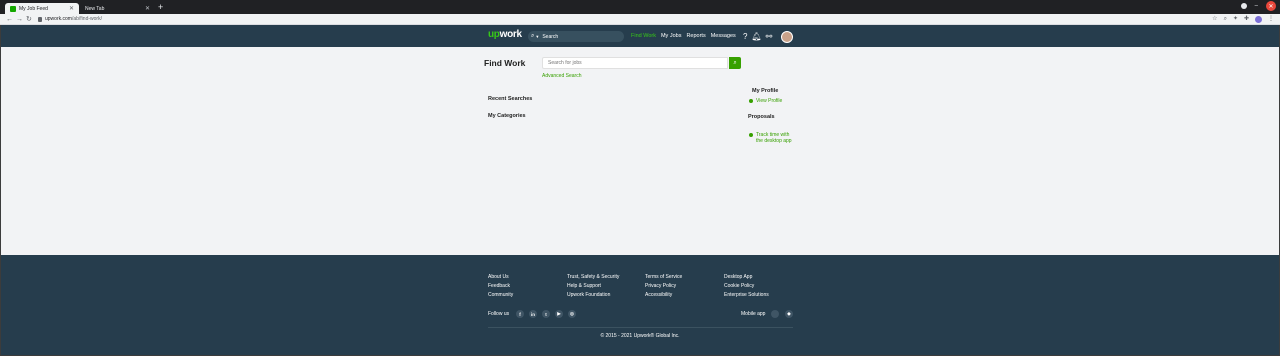 The width and height of the screenshot is (1280, 356). Describe the element at coordinates (683, 36) in the screenshot. I see `header-nav: Find Work My Jobs Reports Messages` at that location.